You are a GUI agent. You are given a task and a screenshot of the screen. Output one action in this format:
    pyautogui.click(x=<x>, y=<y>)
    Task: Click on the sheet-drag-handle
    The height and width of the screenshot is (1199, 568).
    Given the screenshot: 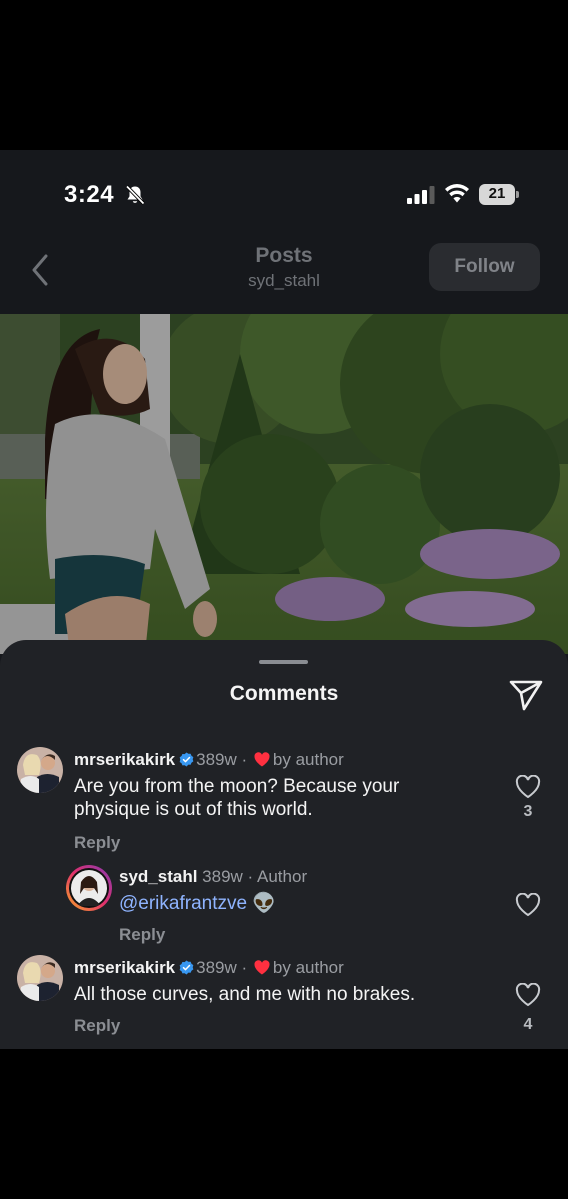 What is the action you would take?
    pyautogui.click(x=283, y=662)
    